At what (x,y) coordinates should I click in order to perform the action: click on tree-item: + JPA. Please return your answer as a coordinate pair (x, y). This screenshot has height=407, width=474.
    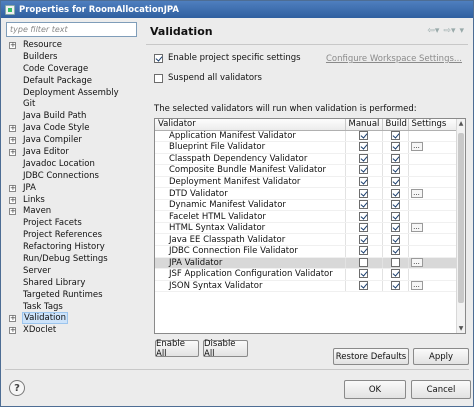
    Looking at the image, I should click on (72, 188).